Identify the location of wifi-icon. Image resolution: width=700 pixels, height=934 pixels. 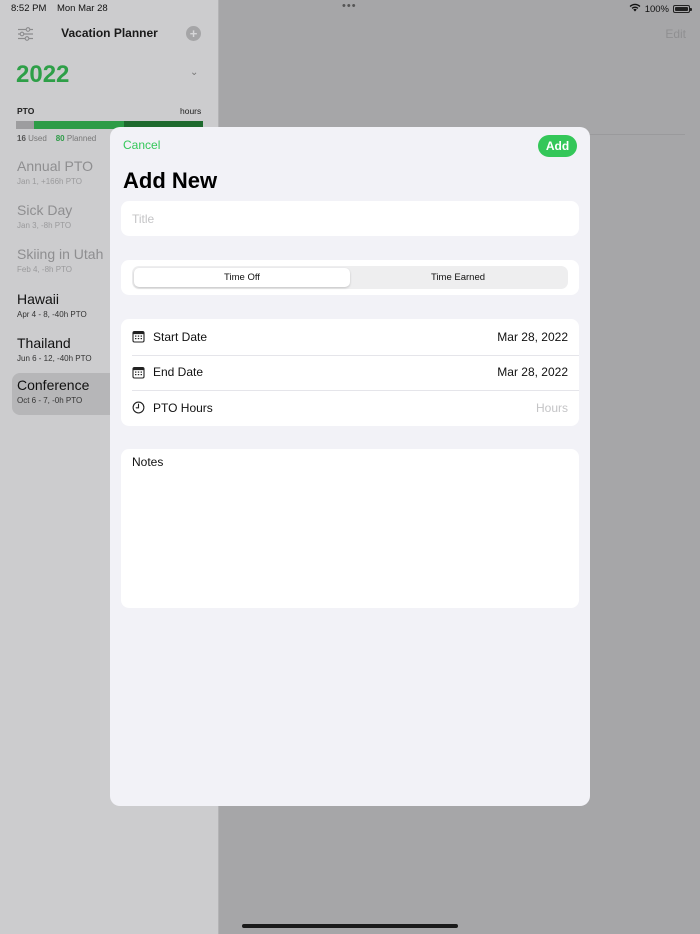
(635, 9).